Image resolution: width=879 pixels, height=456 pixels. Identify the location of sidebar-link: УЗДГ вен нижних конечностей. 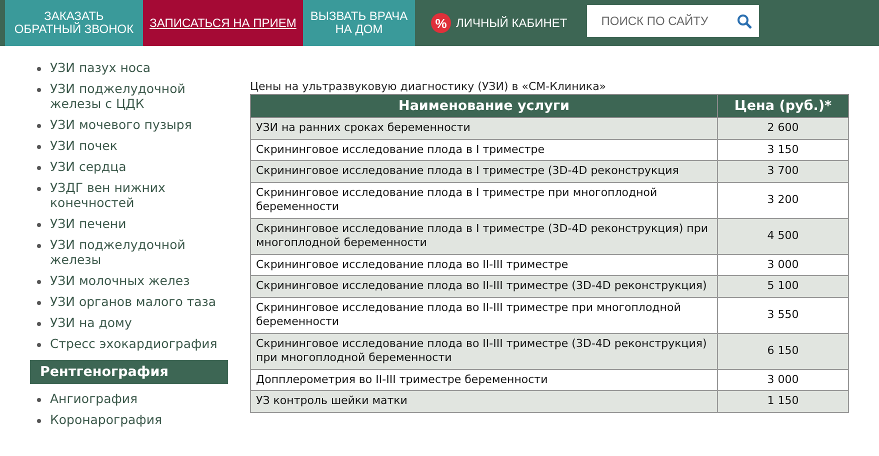
(137, 195).